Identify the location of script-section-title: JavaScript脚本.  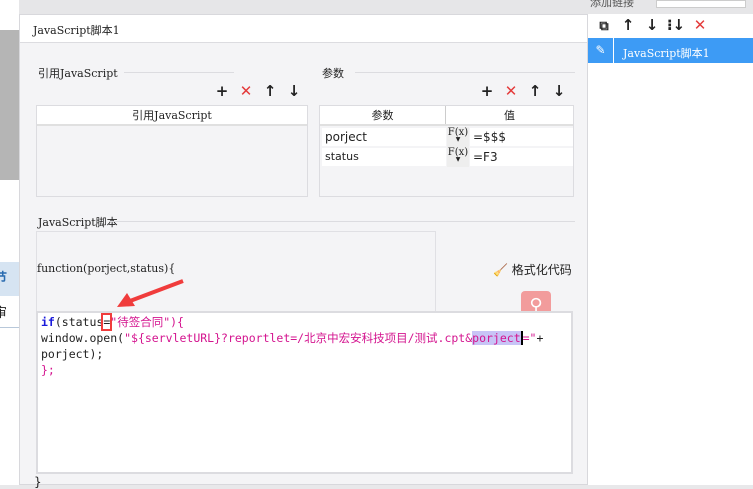
(78, 222).